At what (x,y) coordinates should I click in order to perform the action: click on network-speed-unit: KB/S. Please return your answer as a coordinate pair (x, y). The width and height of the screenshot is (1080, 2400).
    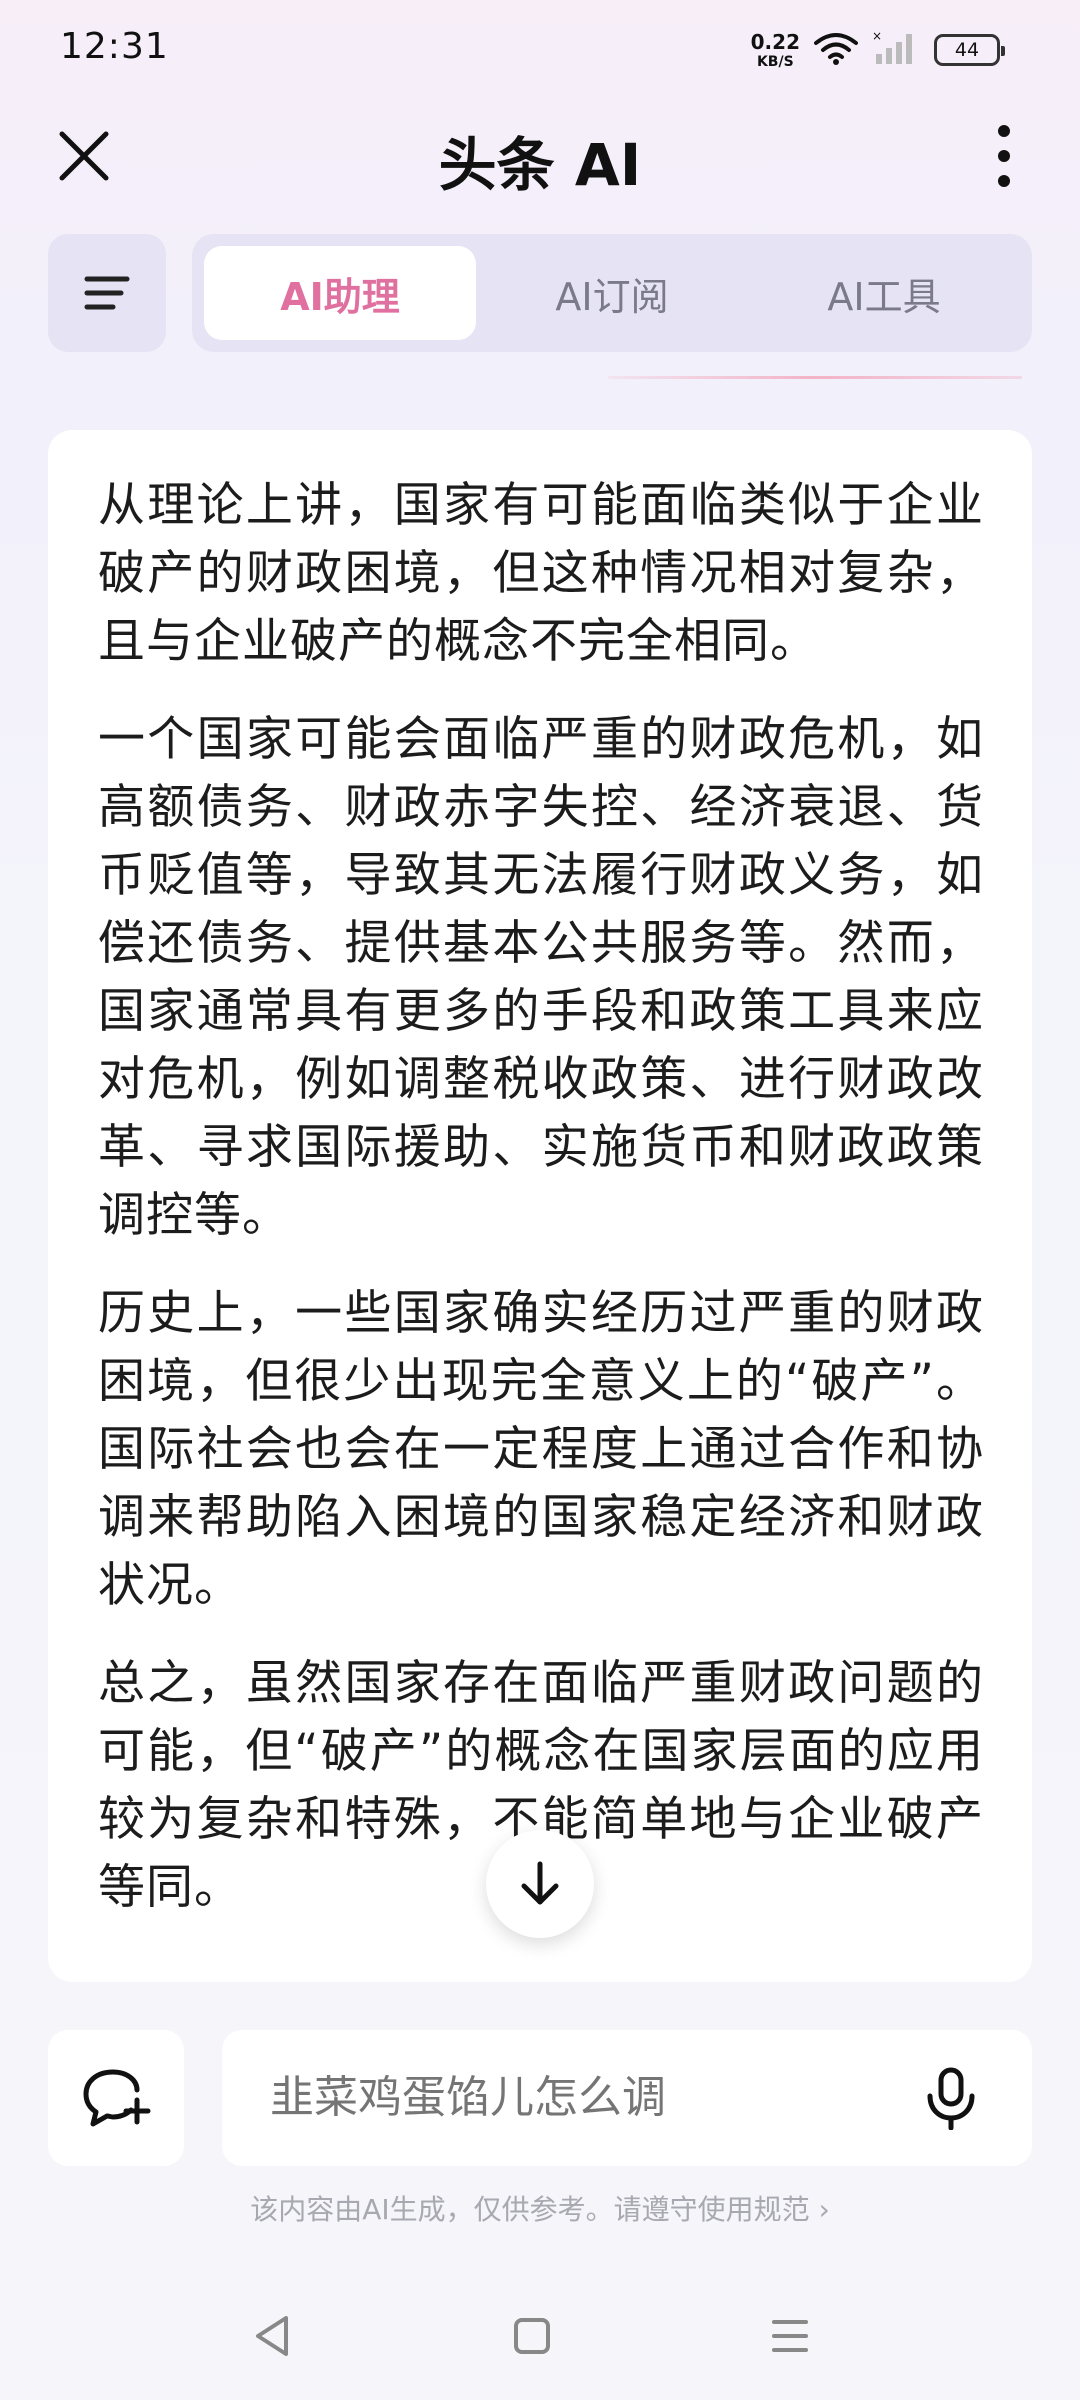
    Looking at the image, I should click on (775, 61).